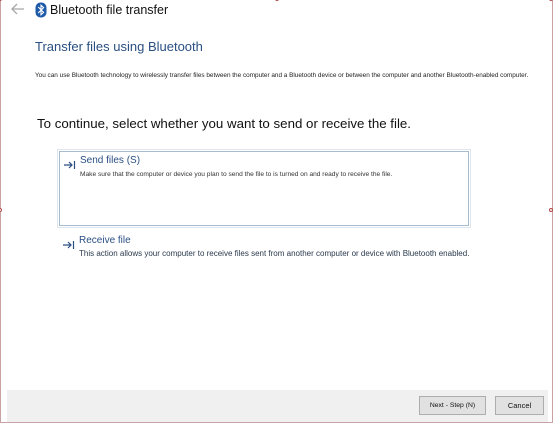 The image size is (553, 423). I want to click on back-arrow-icon, so click(19, 10).